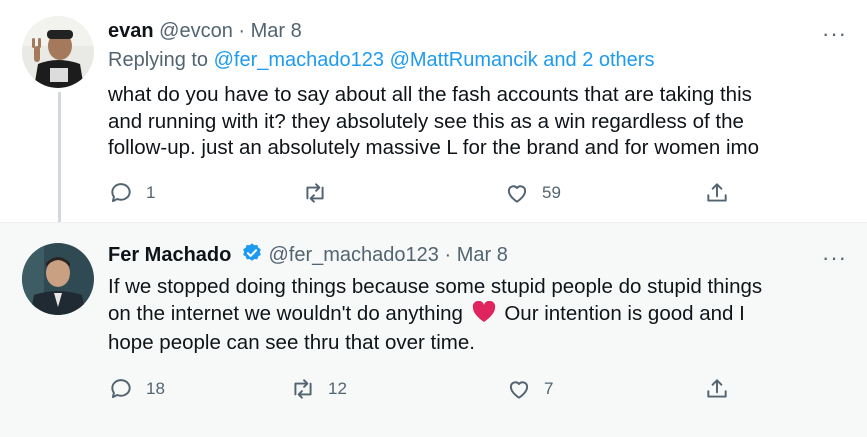 The height and width of the screenshot is (437, 867). What do you see at coordinates (196, 31) in the screenshot?
I see `author-handle: @evcon` at bounding box center [196, 31].